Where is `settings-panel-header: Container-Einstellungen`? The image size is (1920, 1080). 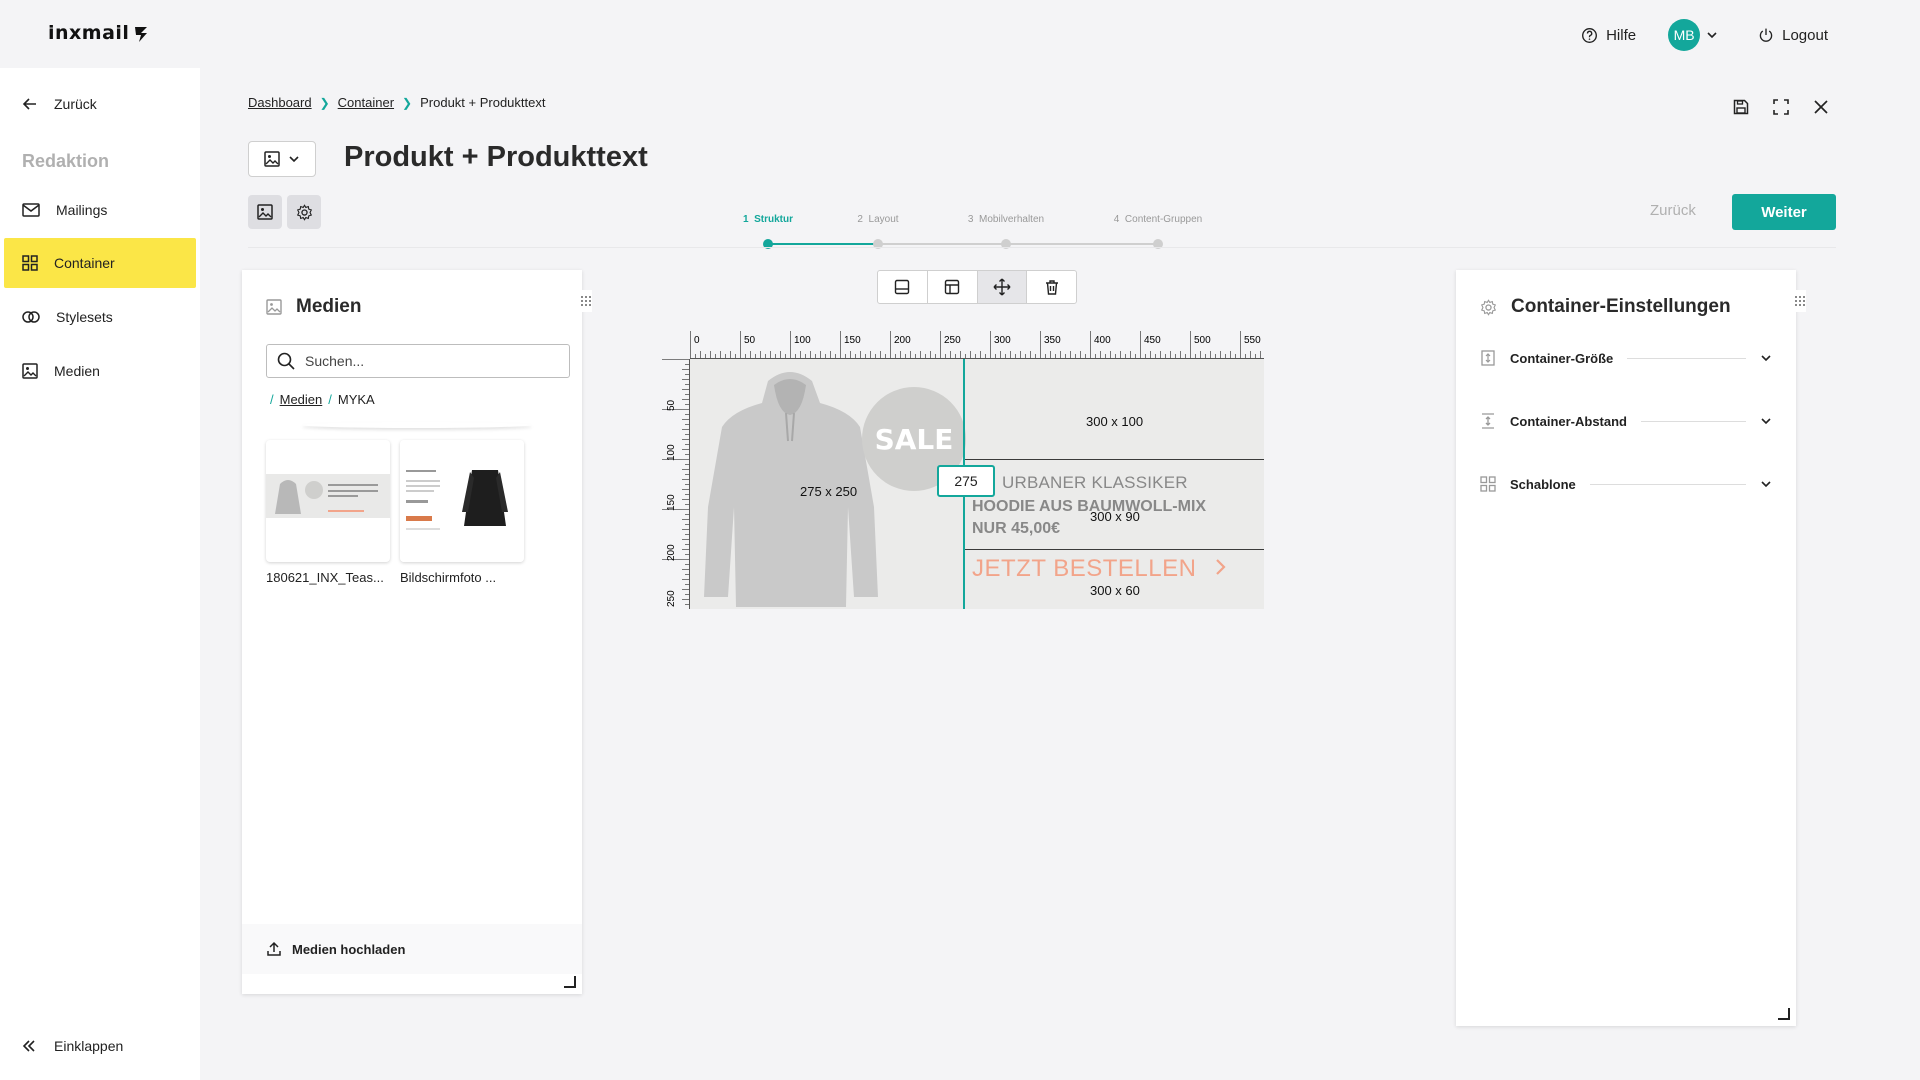
settings-panel-header: Container-Einstellungen is located at coordinates (1605, 307).